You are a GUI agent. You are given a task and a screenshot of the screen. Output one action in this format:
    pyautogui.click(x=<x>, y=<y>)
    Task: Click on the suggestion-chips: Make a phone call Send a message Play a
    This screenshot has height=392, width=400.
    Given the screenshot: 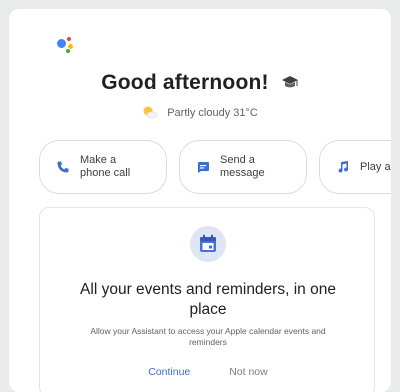 What is the action you would take?
    pyautogui.click(x=215, y=169)
    